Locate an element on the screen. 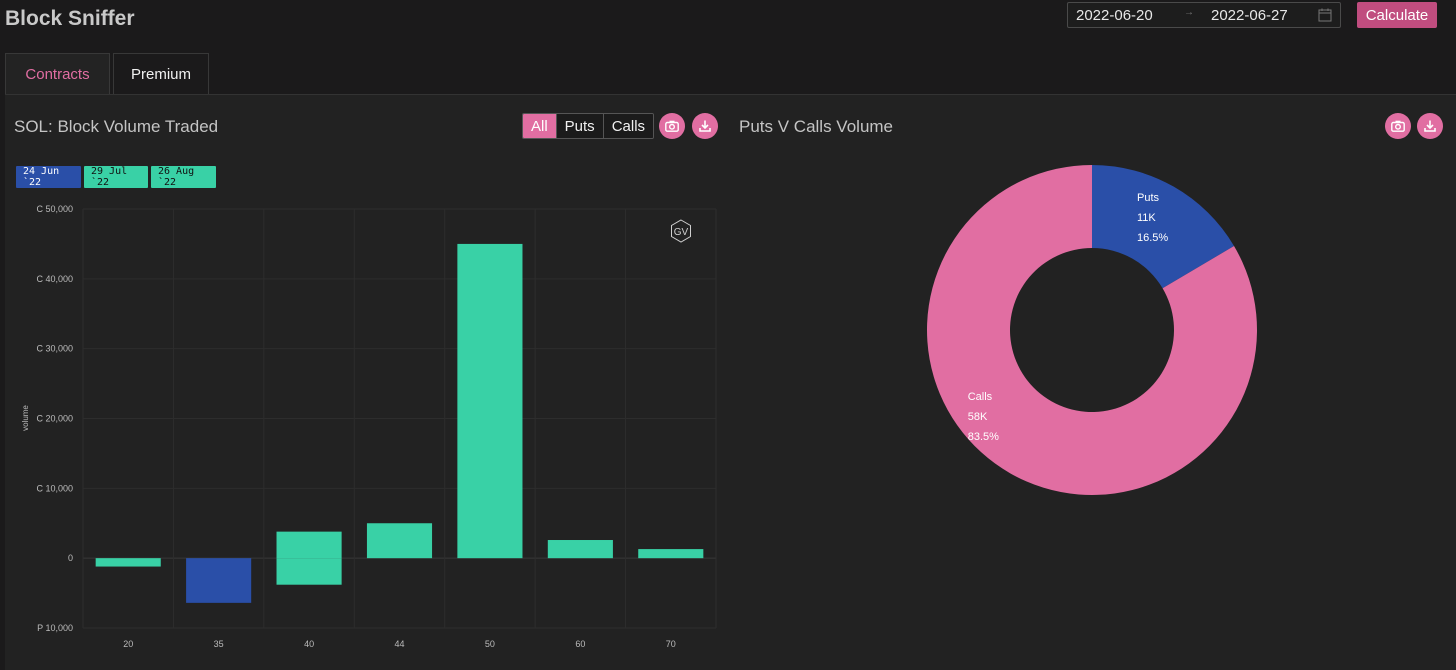 Image resolution: width=1456 pixels, height=670 pixels. bar-chart-screenshot-button is located at coordinates (672, 126).